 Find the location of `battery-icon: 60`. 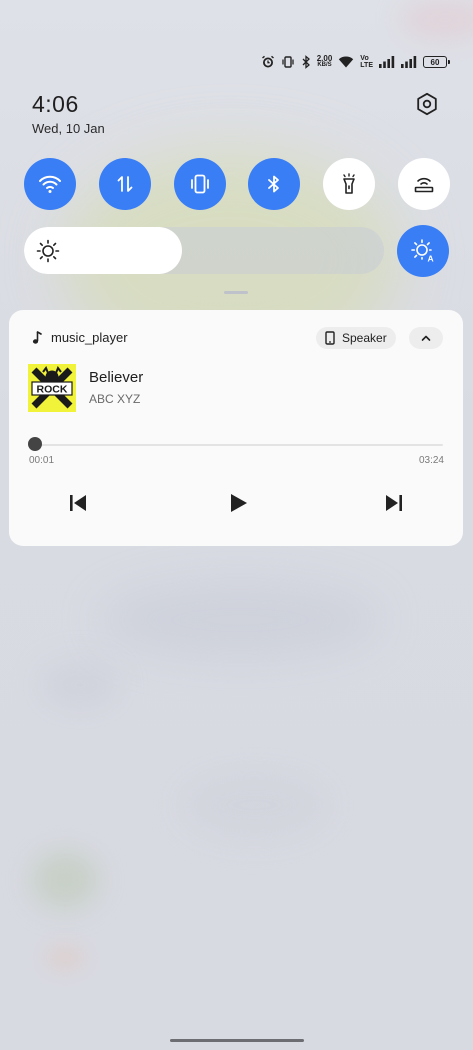

battery-icon: 60 is located at coordinates (436, 62).